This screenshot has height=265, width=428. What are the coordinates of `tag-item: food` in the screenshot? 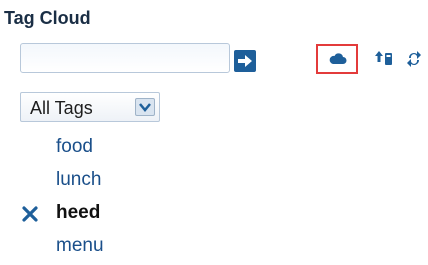 It's located at (100, 150).